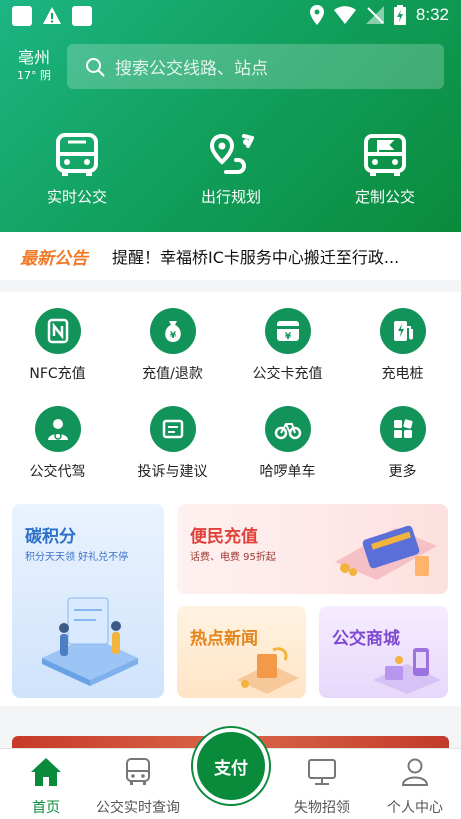 The width and height of the screenshot is (461, 819). I want to click on warning-icon, so click(52, 15).